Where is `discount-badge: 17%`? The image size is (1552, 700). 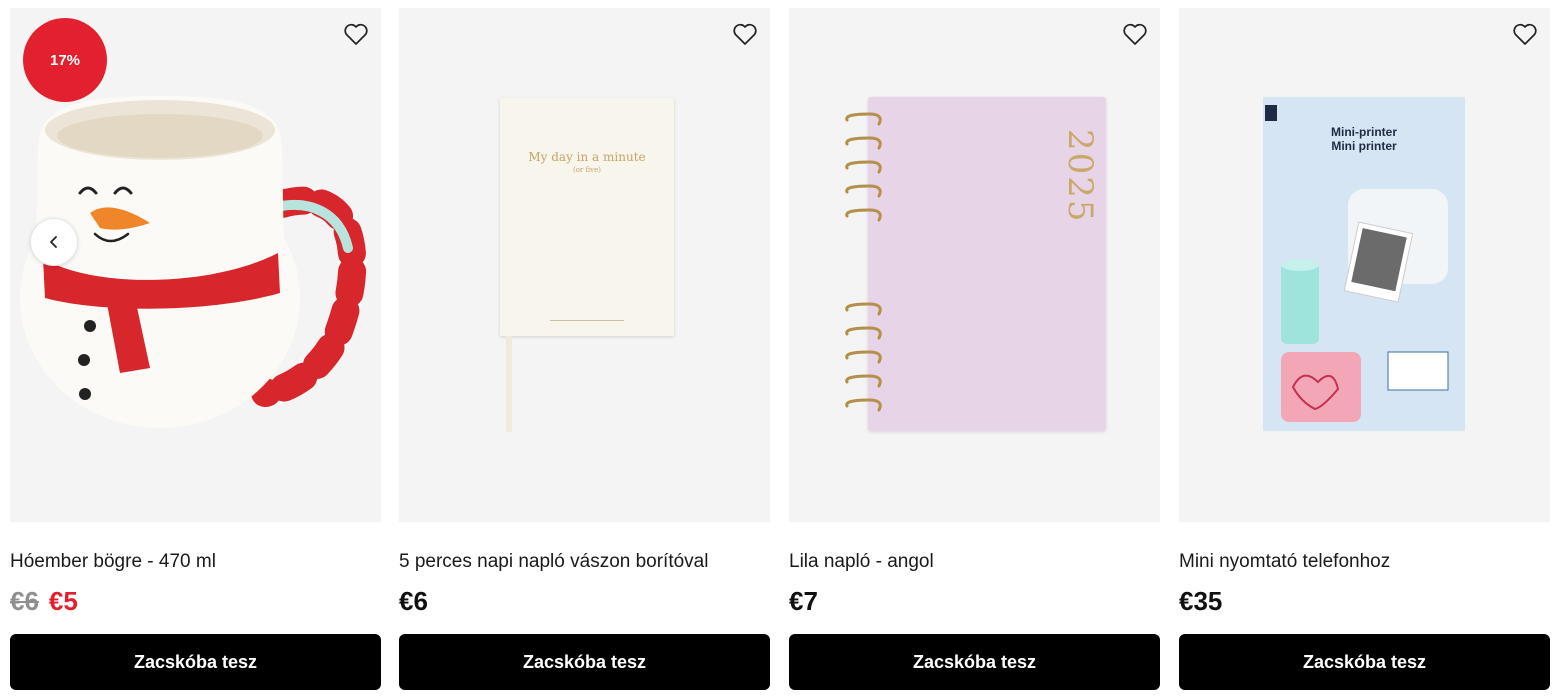 discount-badge: 17% is located at coordinates (65, 60).